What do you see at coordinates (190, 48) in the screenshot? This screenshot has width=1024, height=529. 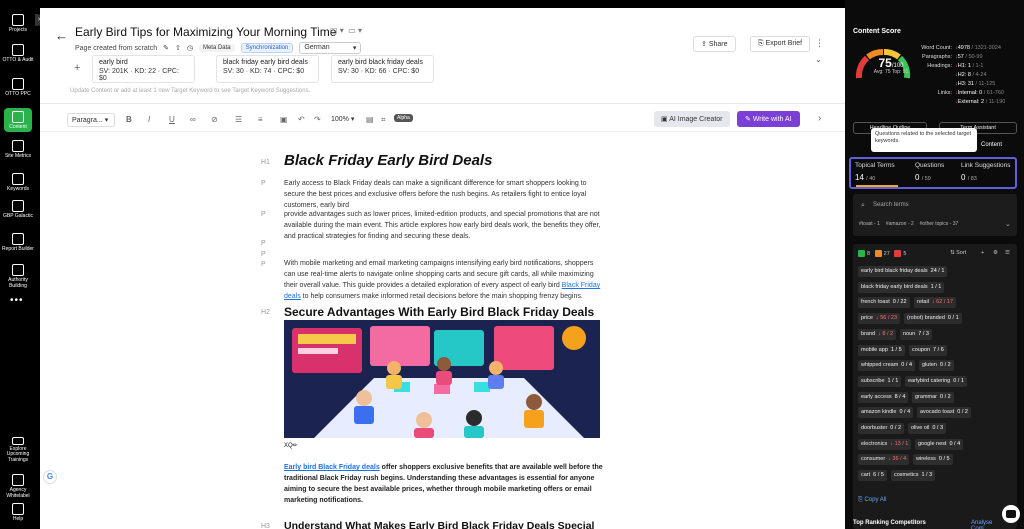 I see `history-icon: ◷` at bounding box center [190, 48].